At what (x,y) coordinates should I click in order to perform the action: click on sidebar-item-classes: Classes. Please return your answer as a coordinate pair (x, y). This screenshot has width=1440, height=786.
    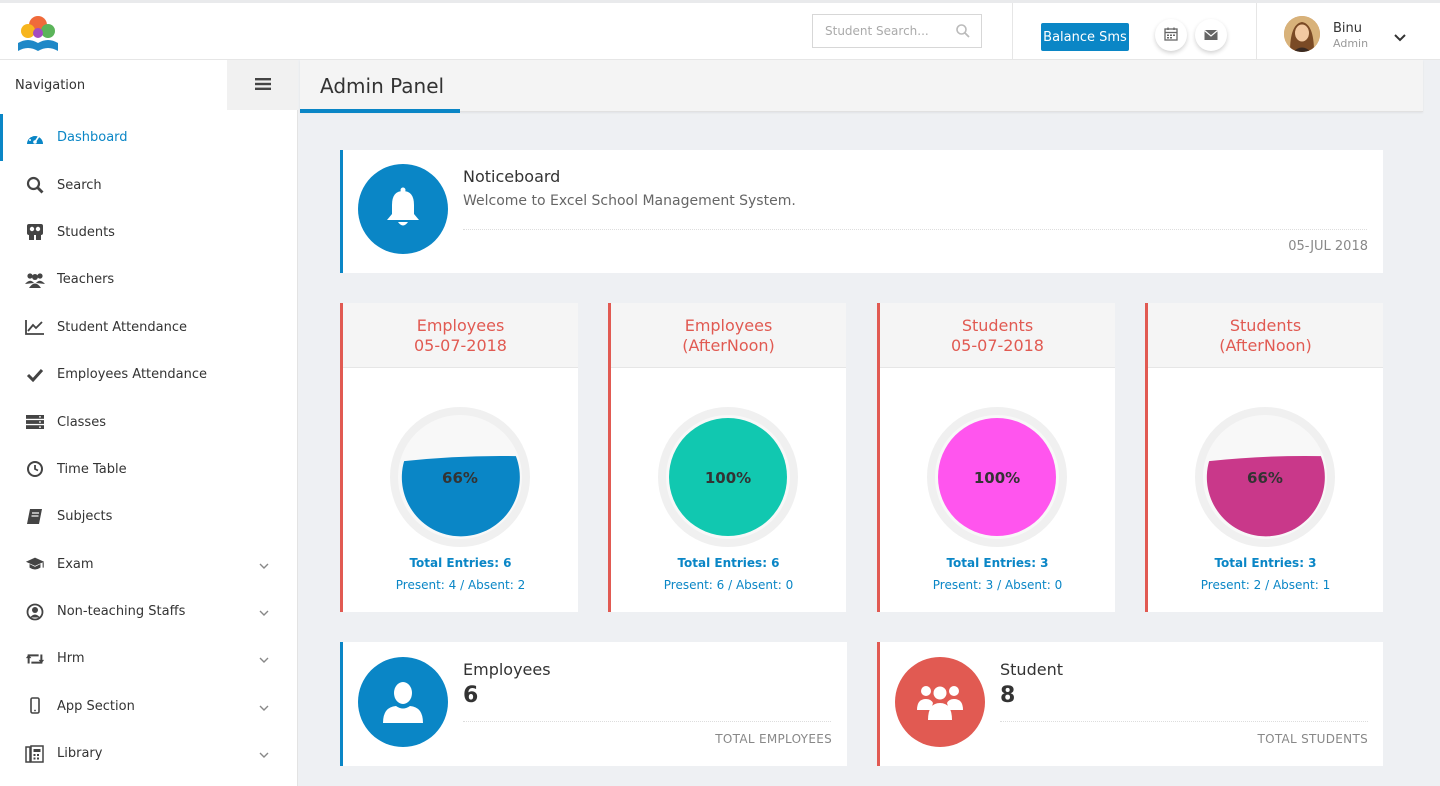
    Looking at the image, I should click on (149, 421).